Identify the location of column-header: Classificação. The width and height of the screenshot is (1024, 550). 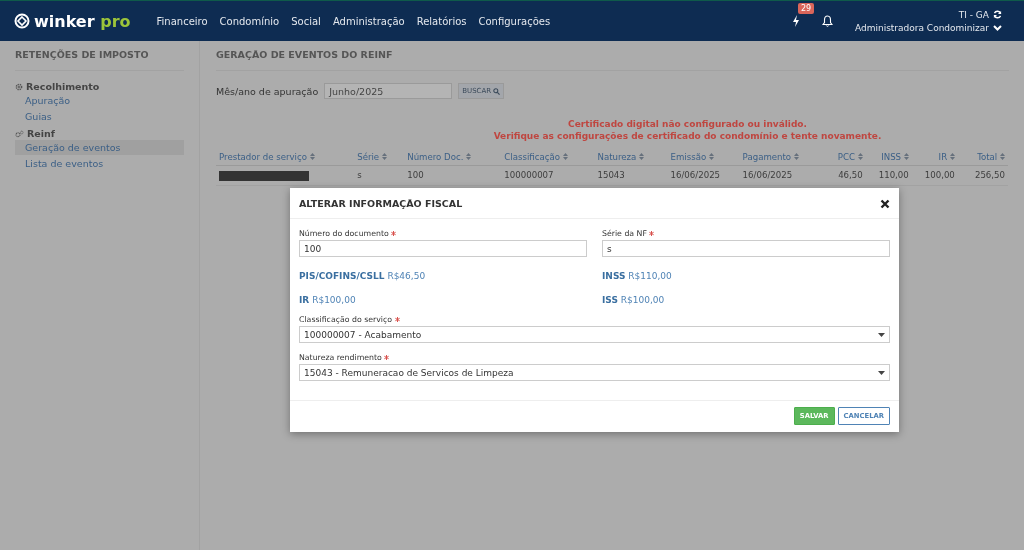
(532, 157).